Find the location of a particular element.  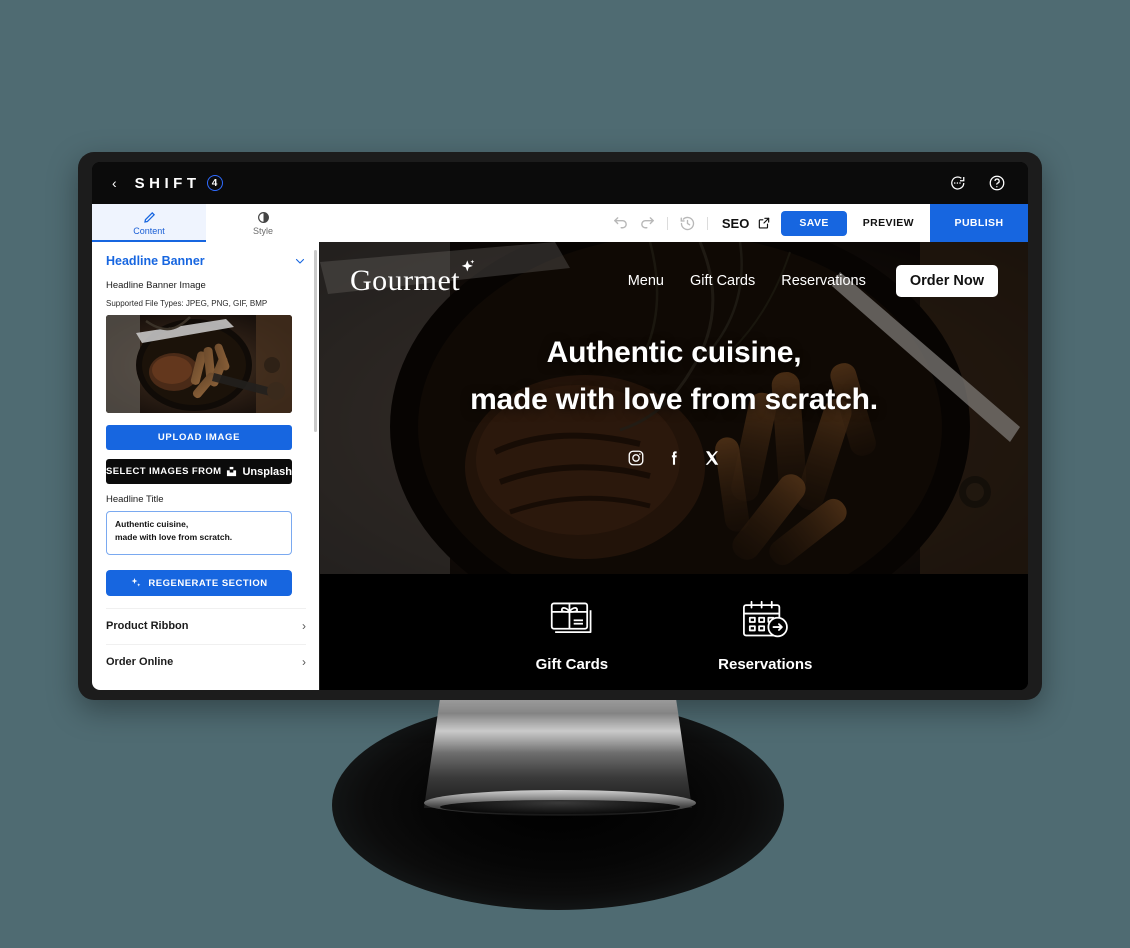

seo-button: SEO is located at coordinates (735, 223).